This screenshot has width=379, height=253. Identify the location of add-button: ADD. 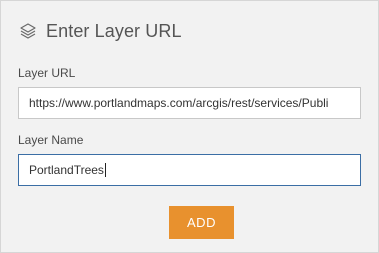
(201, 222).